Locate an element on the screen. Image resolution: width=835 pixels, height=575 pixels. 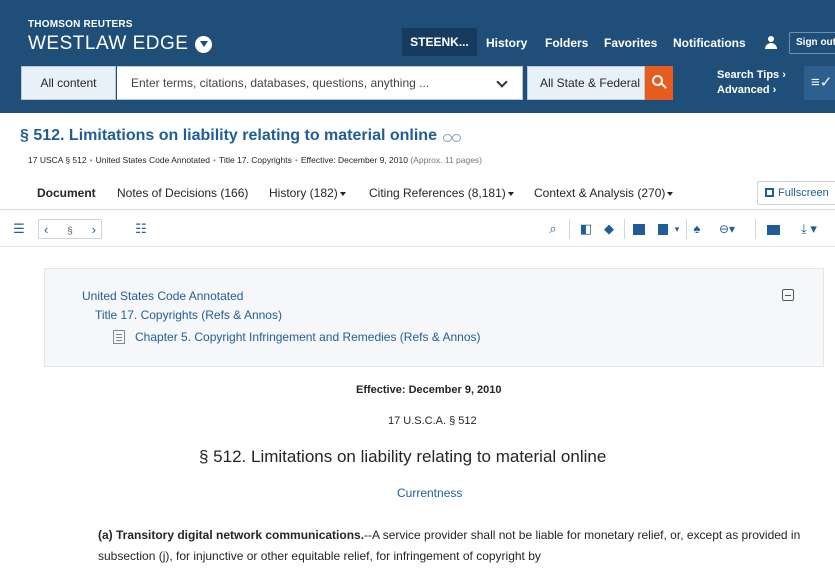
brand-logo: WESTLAW EDGE is located at coordinates (108, 44).